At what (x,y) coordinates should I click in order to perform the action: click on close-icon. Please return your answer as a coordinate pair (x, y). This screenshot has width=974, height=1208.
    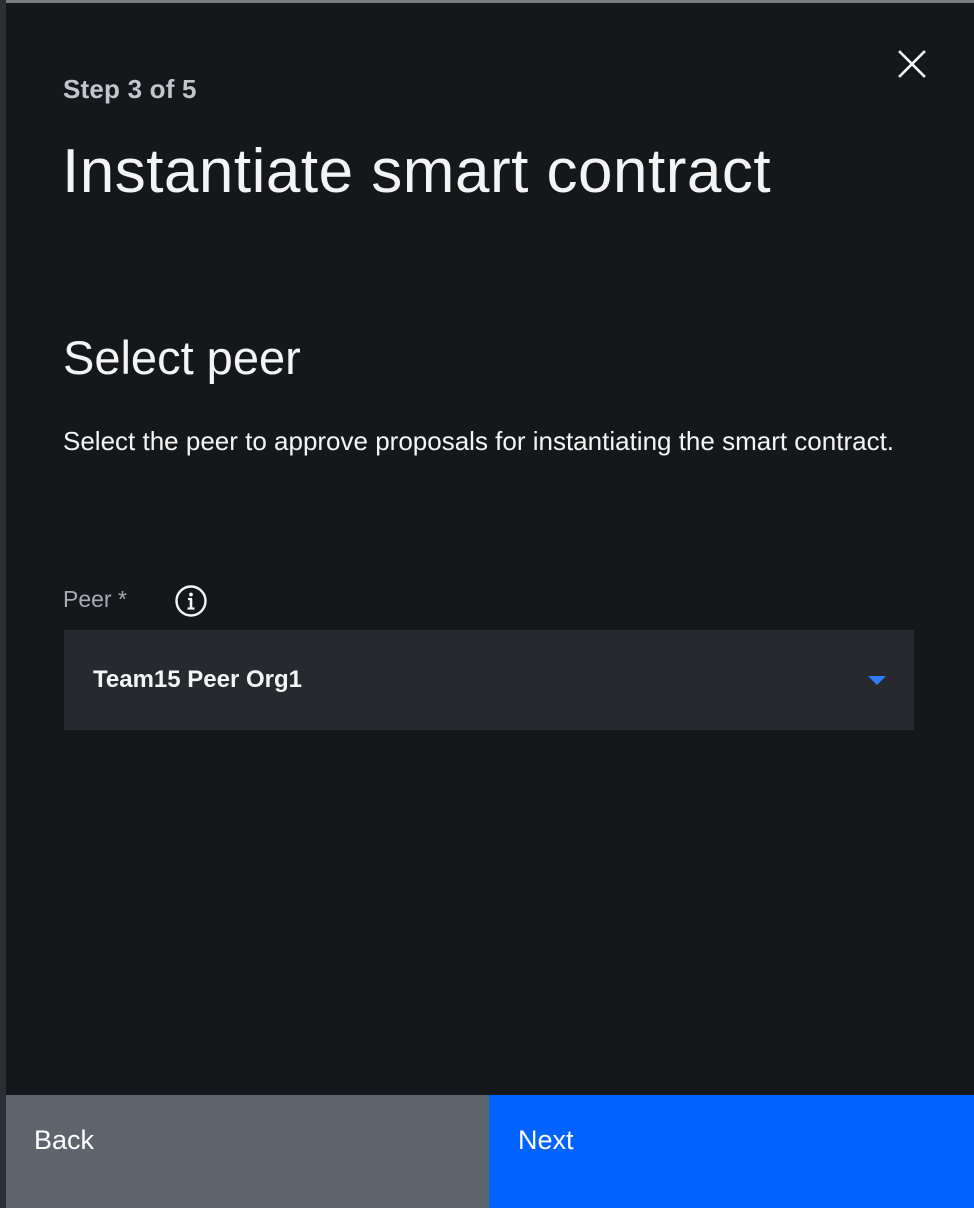
    Looking at the image, I should click on (912, 64).